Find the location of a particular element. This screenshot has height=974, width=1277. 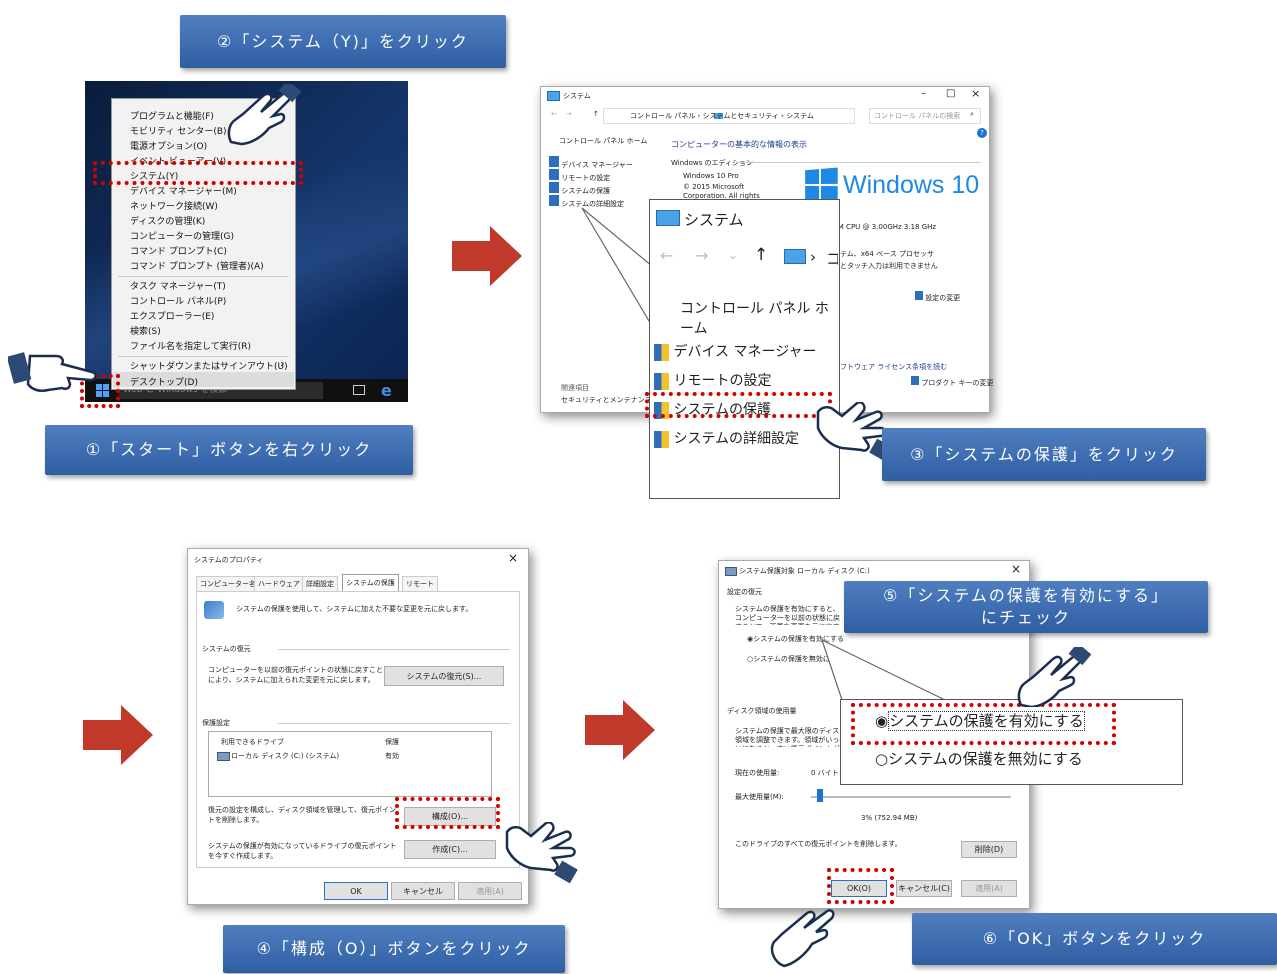

breadcrumb-fragment: コ is located at coordinates (832, 259).